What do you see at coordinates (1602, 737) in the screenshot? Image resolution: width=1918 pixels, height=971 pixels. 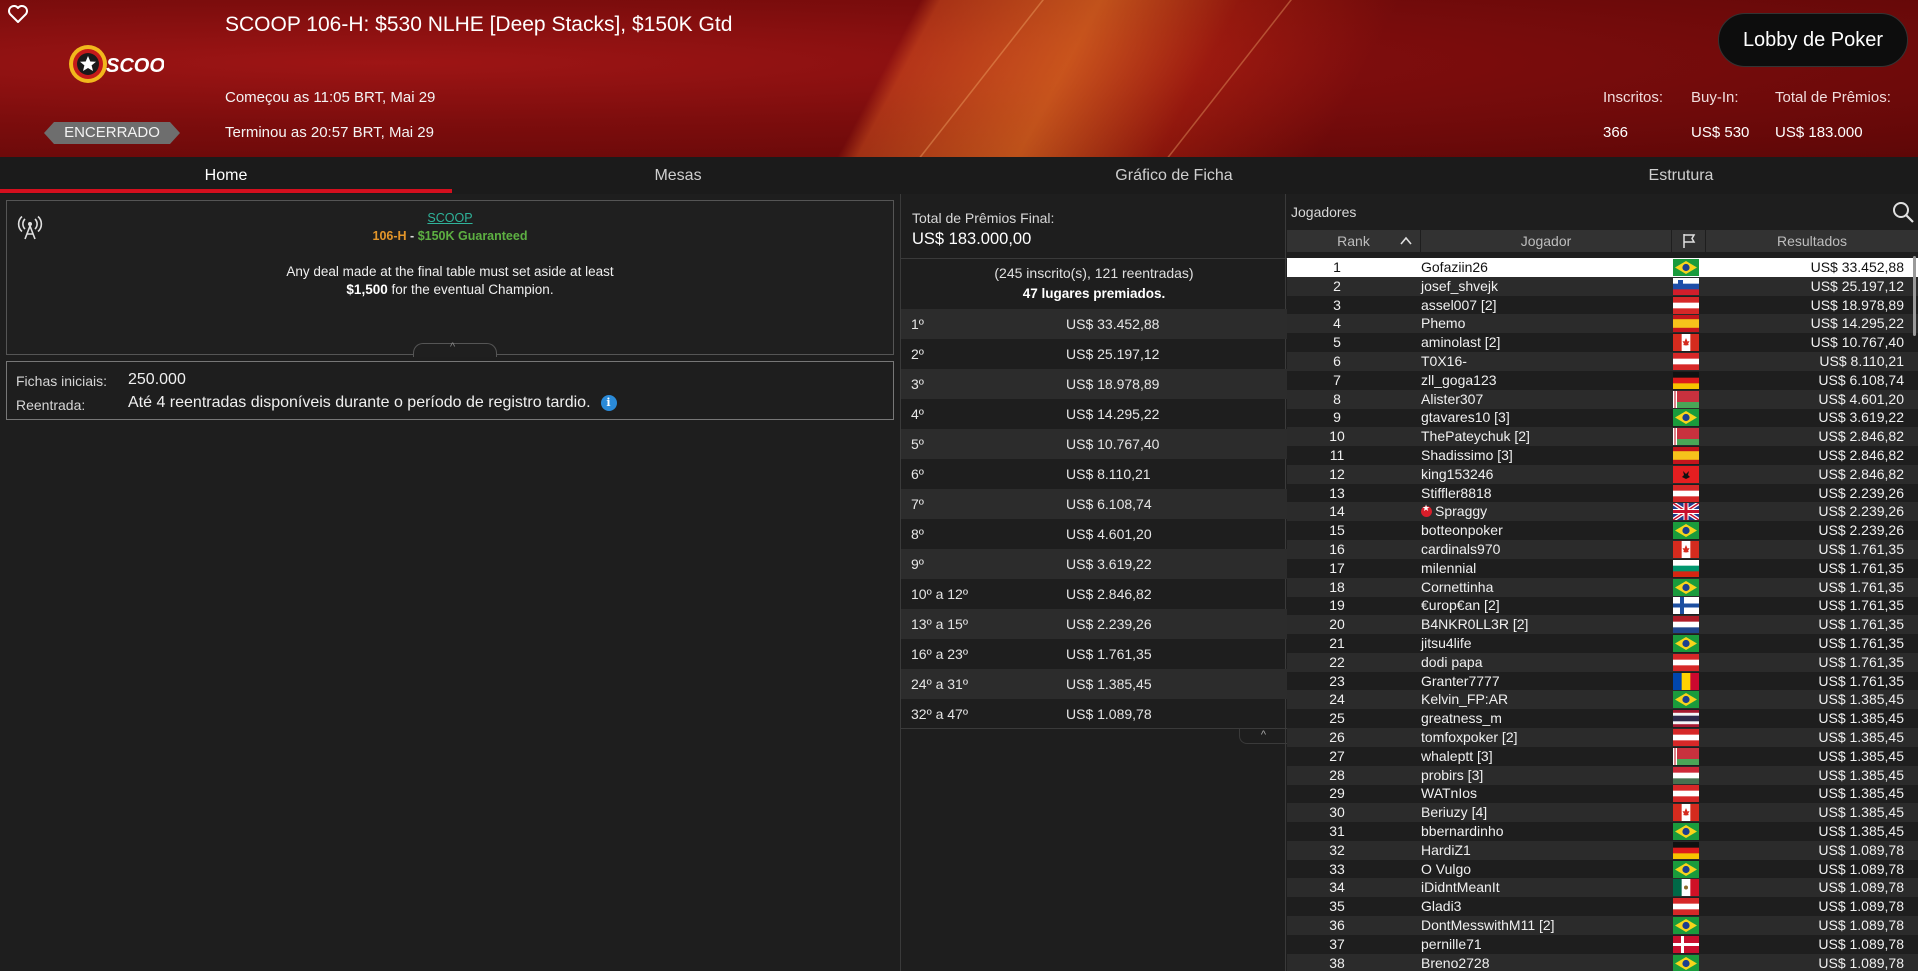 I see `player-row: 26 tomfoxpoker [2] US$ 1.385,45` at bounding box center [1602, 737].